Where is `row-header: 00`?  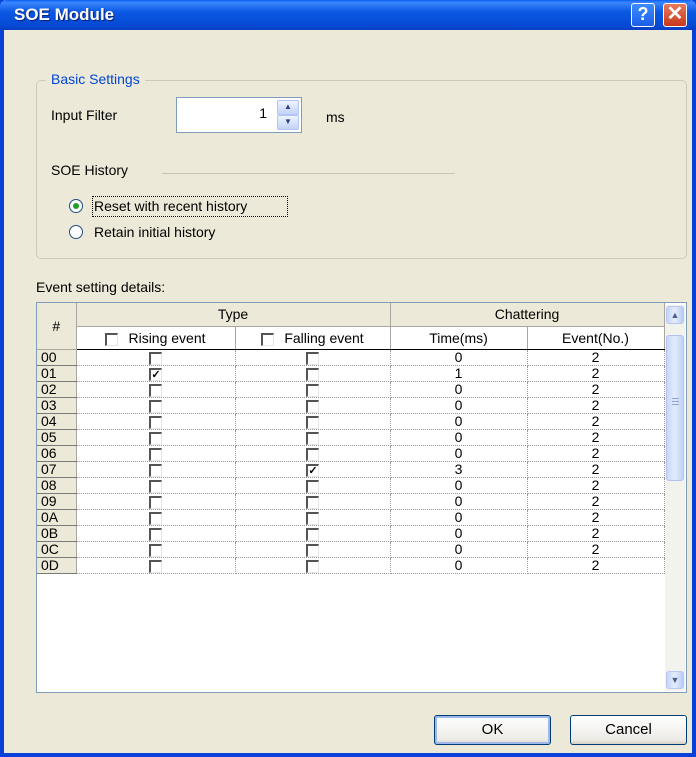 row-header: 00 is located at coordinates (57, 357).